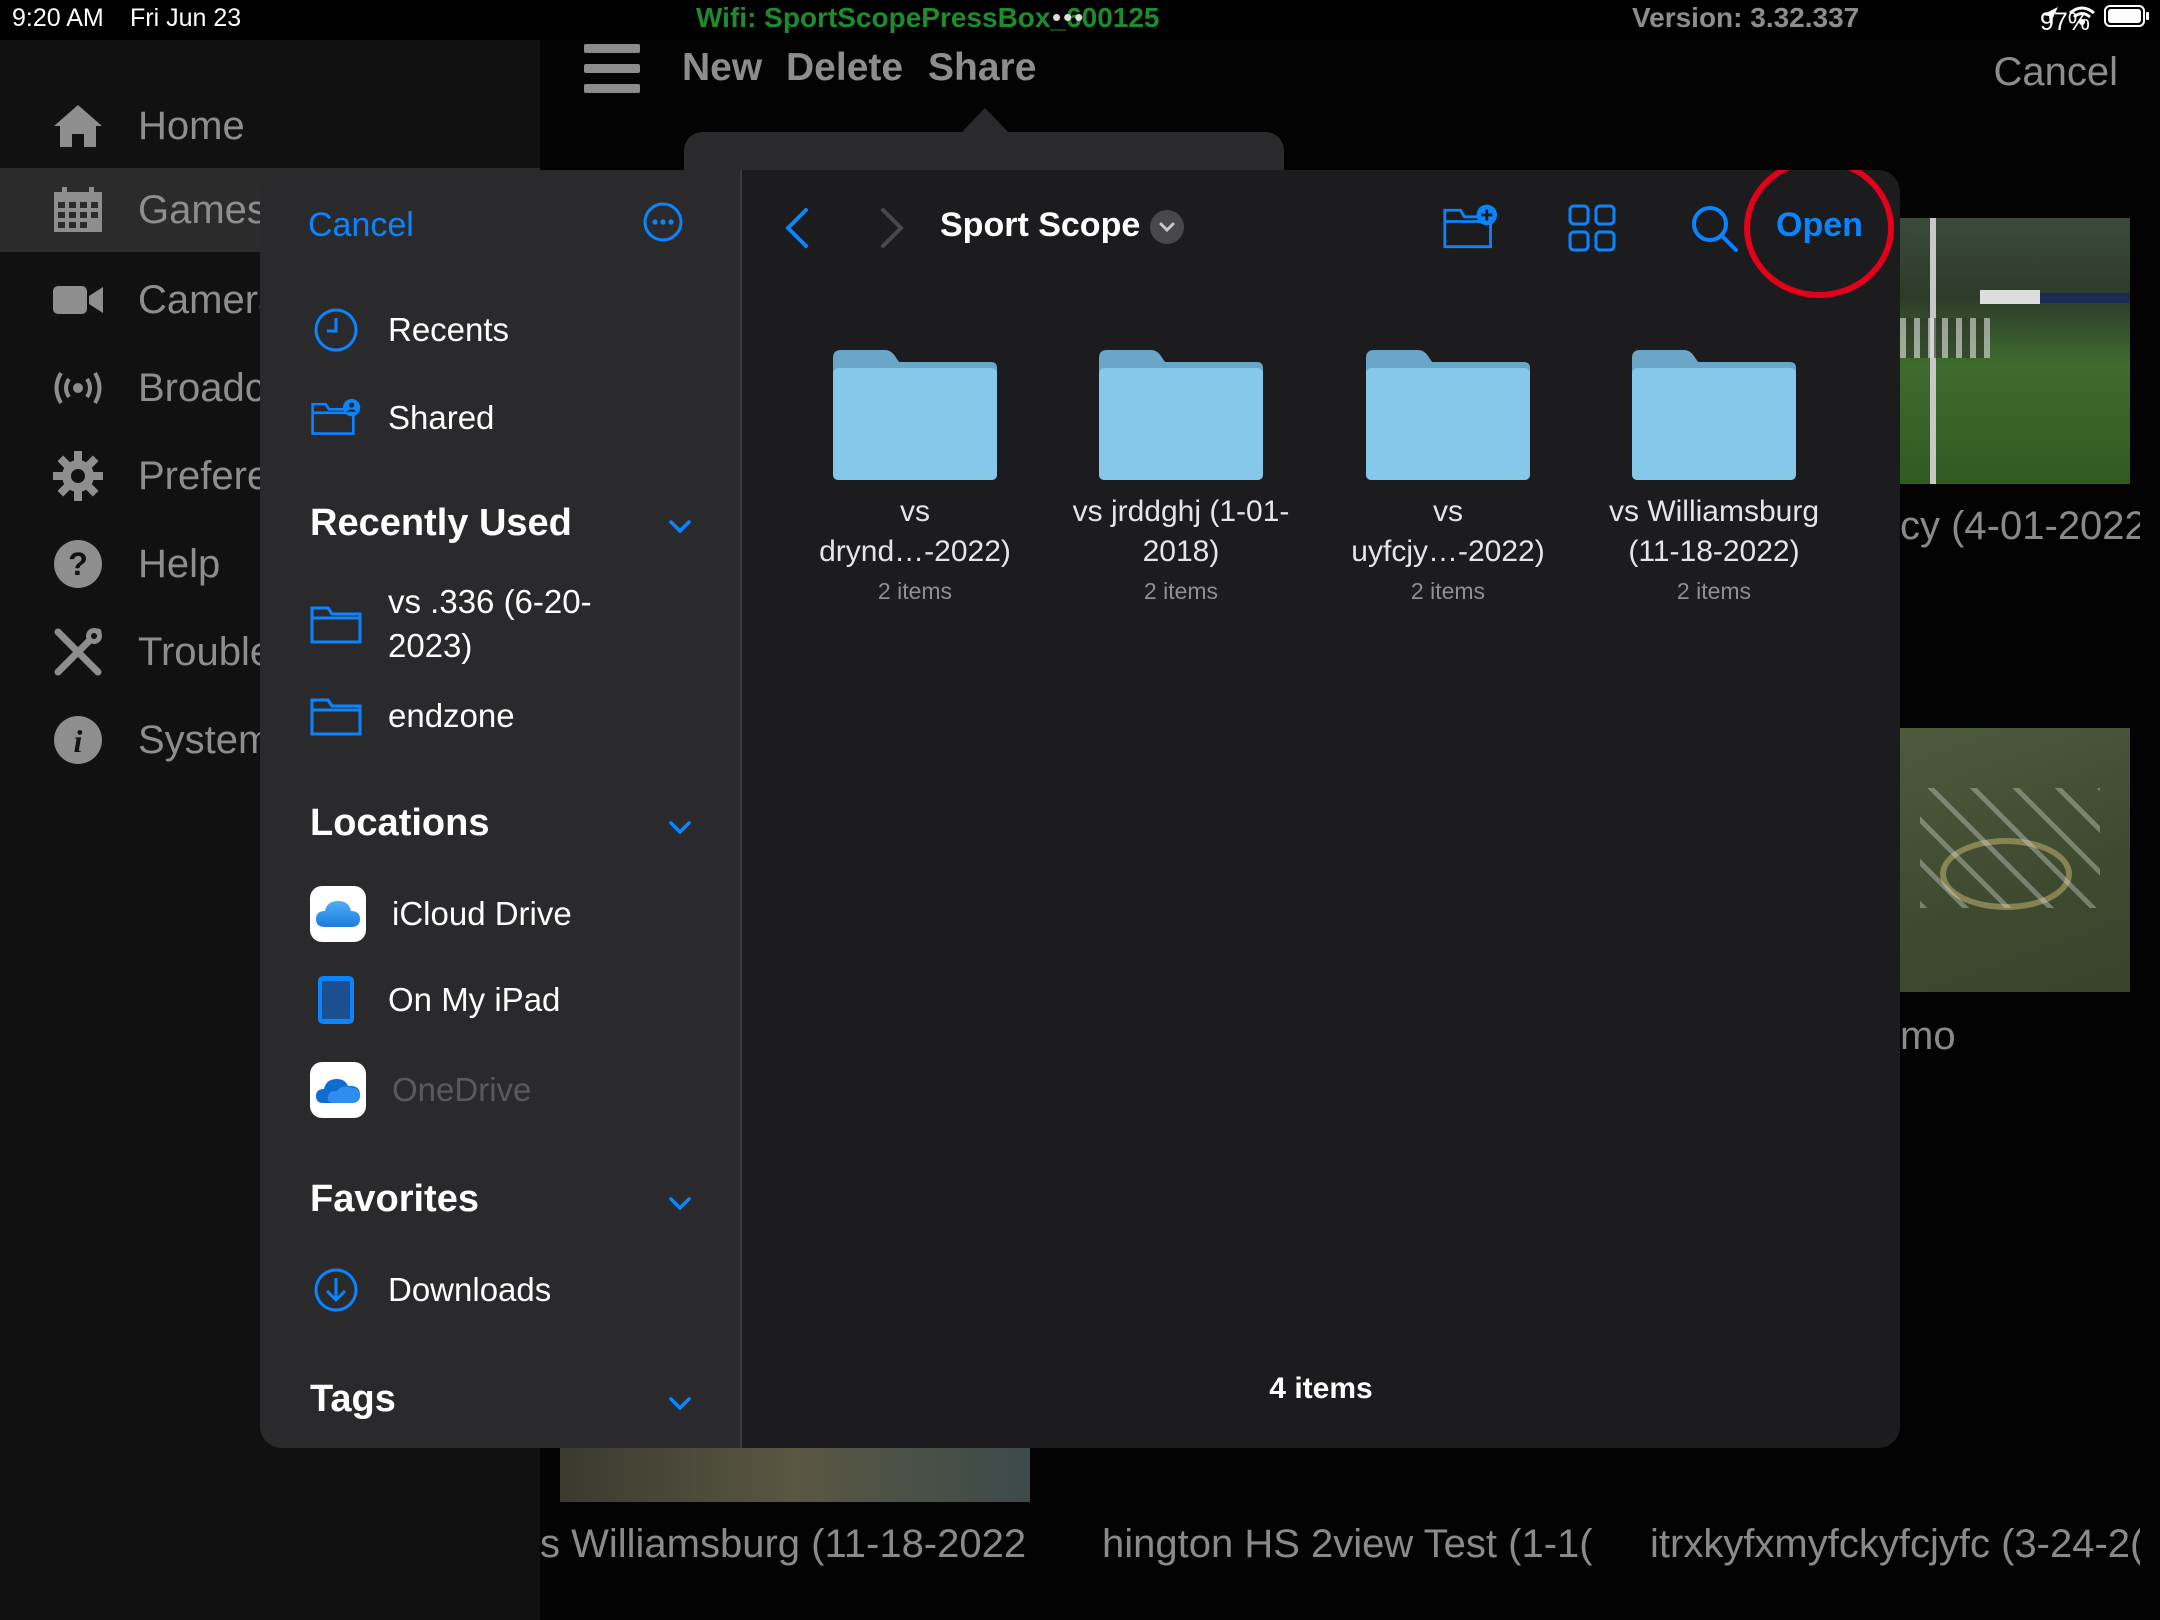 Image resolution: width=2160 pixels, height=1620 pixels. Describe the element at coordinates (338, 1090) in the screenshot. I see `onedrive-icon` at that location.